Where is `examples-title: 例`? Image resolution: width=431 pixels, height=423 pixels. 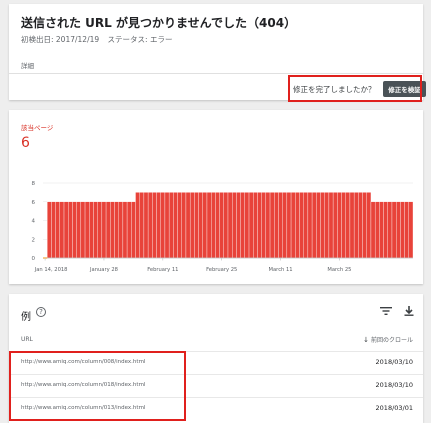
examples-title: 例 is located at coordinates (26, 317).